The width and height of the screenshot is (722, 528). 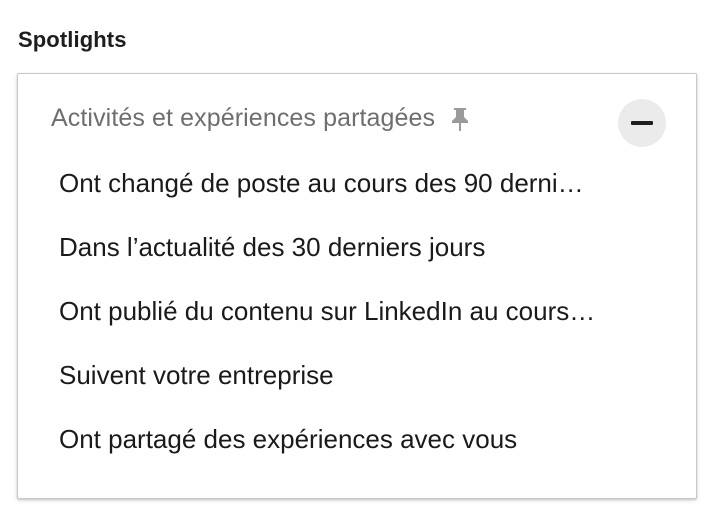 I want to click on group-title: Activités et expériences partagées, so click(x=243, y=118).